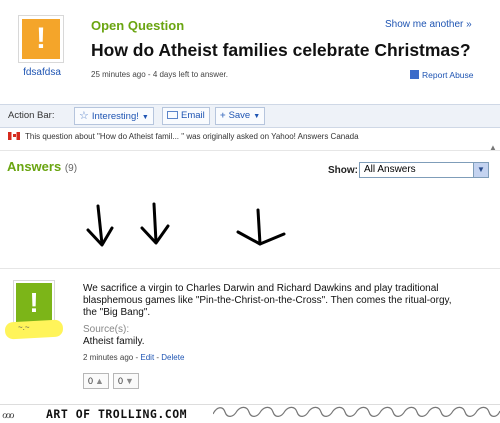 The width and height of the screenshot is (500, 423). Describe the element at coordinates (186, 224) in the screenshot. I see `drawn-arrows` at that location.